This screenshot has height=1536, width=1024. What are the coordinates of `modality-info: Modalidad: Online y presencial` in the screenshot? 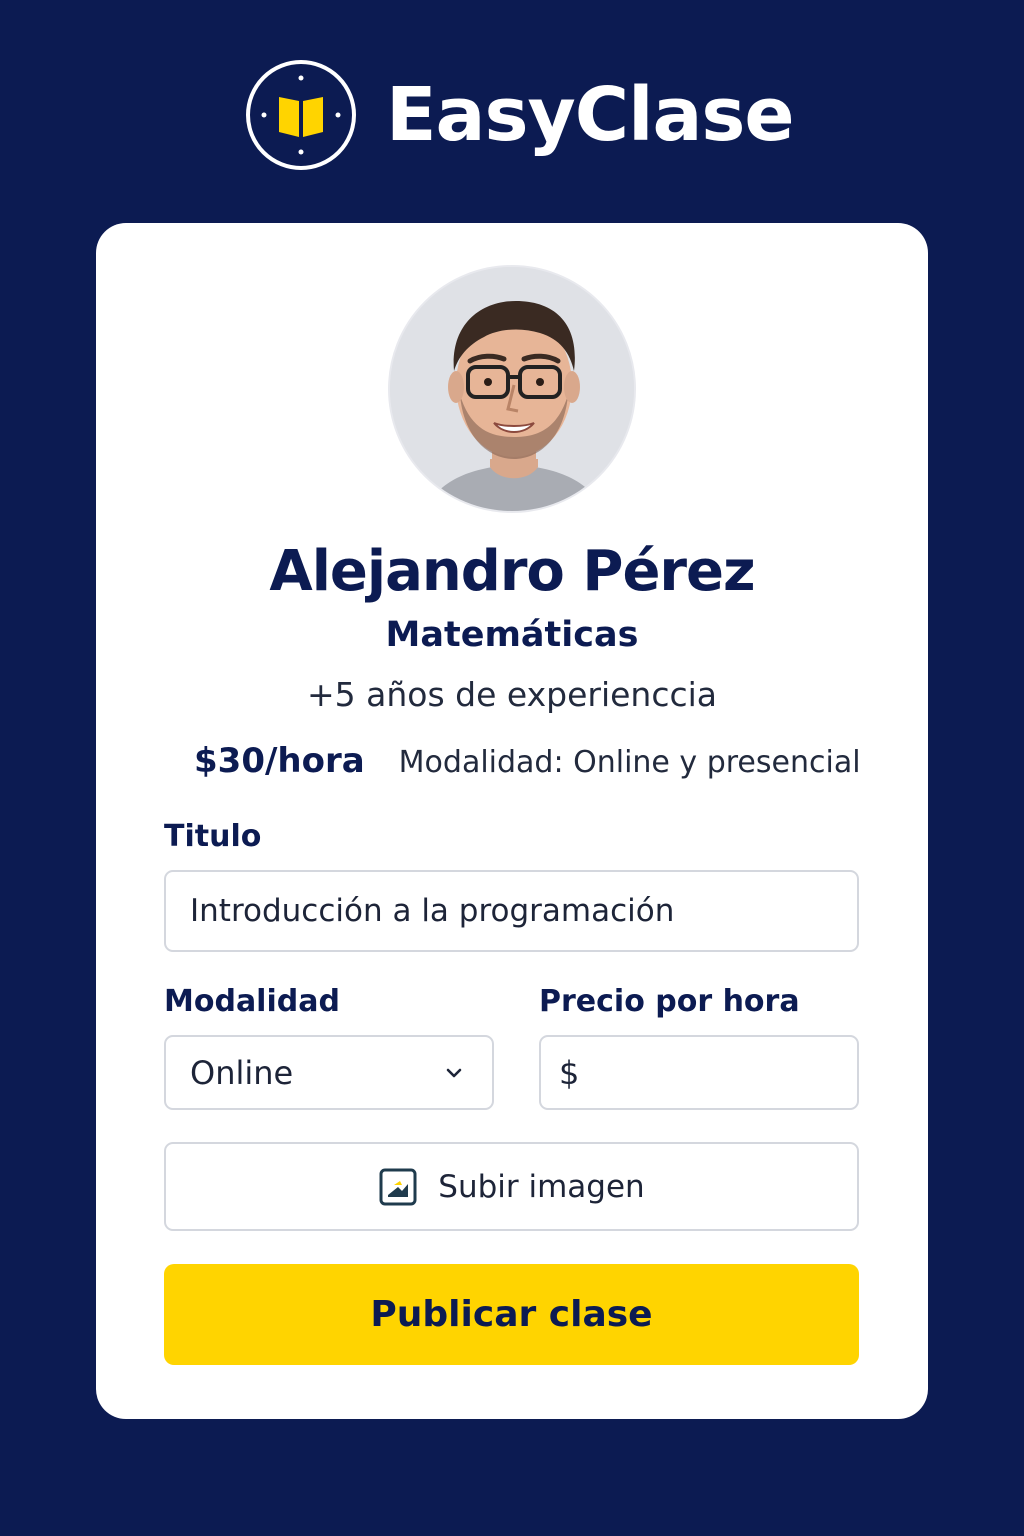 It's located at (629, 762).